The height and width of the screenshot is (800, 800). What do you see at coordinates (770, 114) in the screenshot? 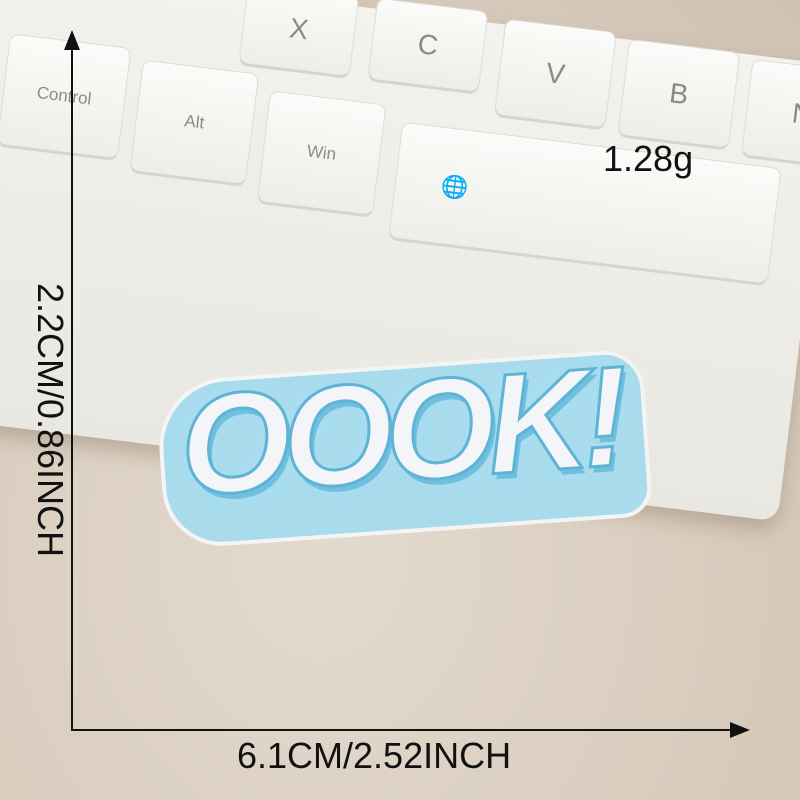
I see `key-n: N` at bounding box center [770, 114].